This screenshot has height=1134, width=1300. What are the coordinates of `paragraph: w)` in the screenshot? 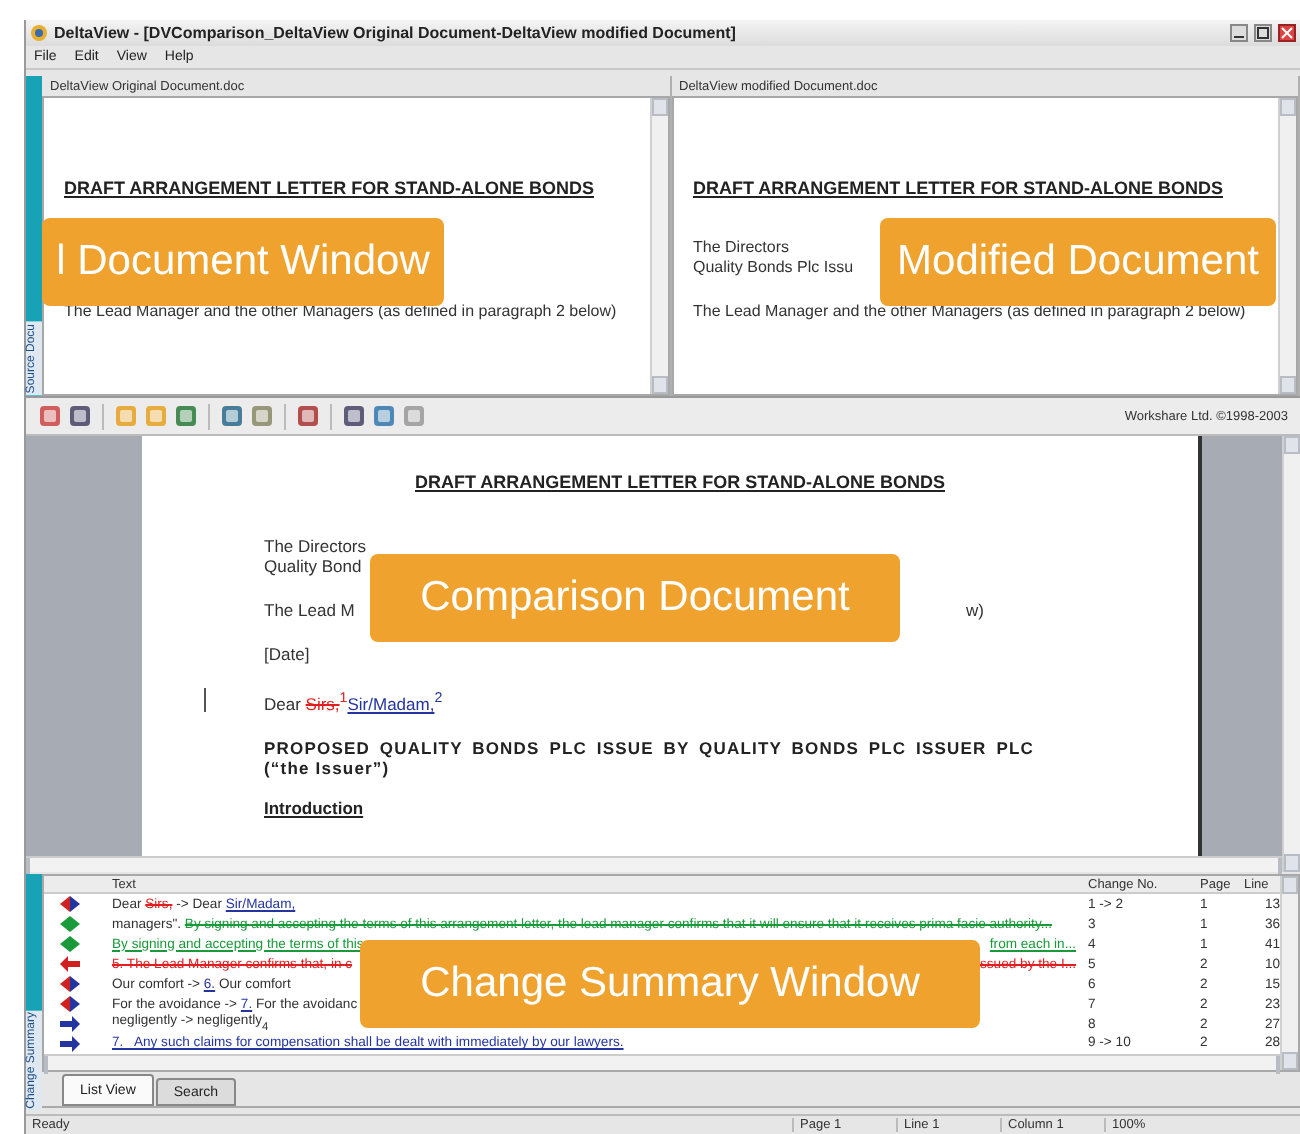 It's located at (975, 610).